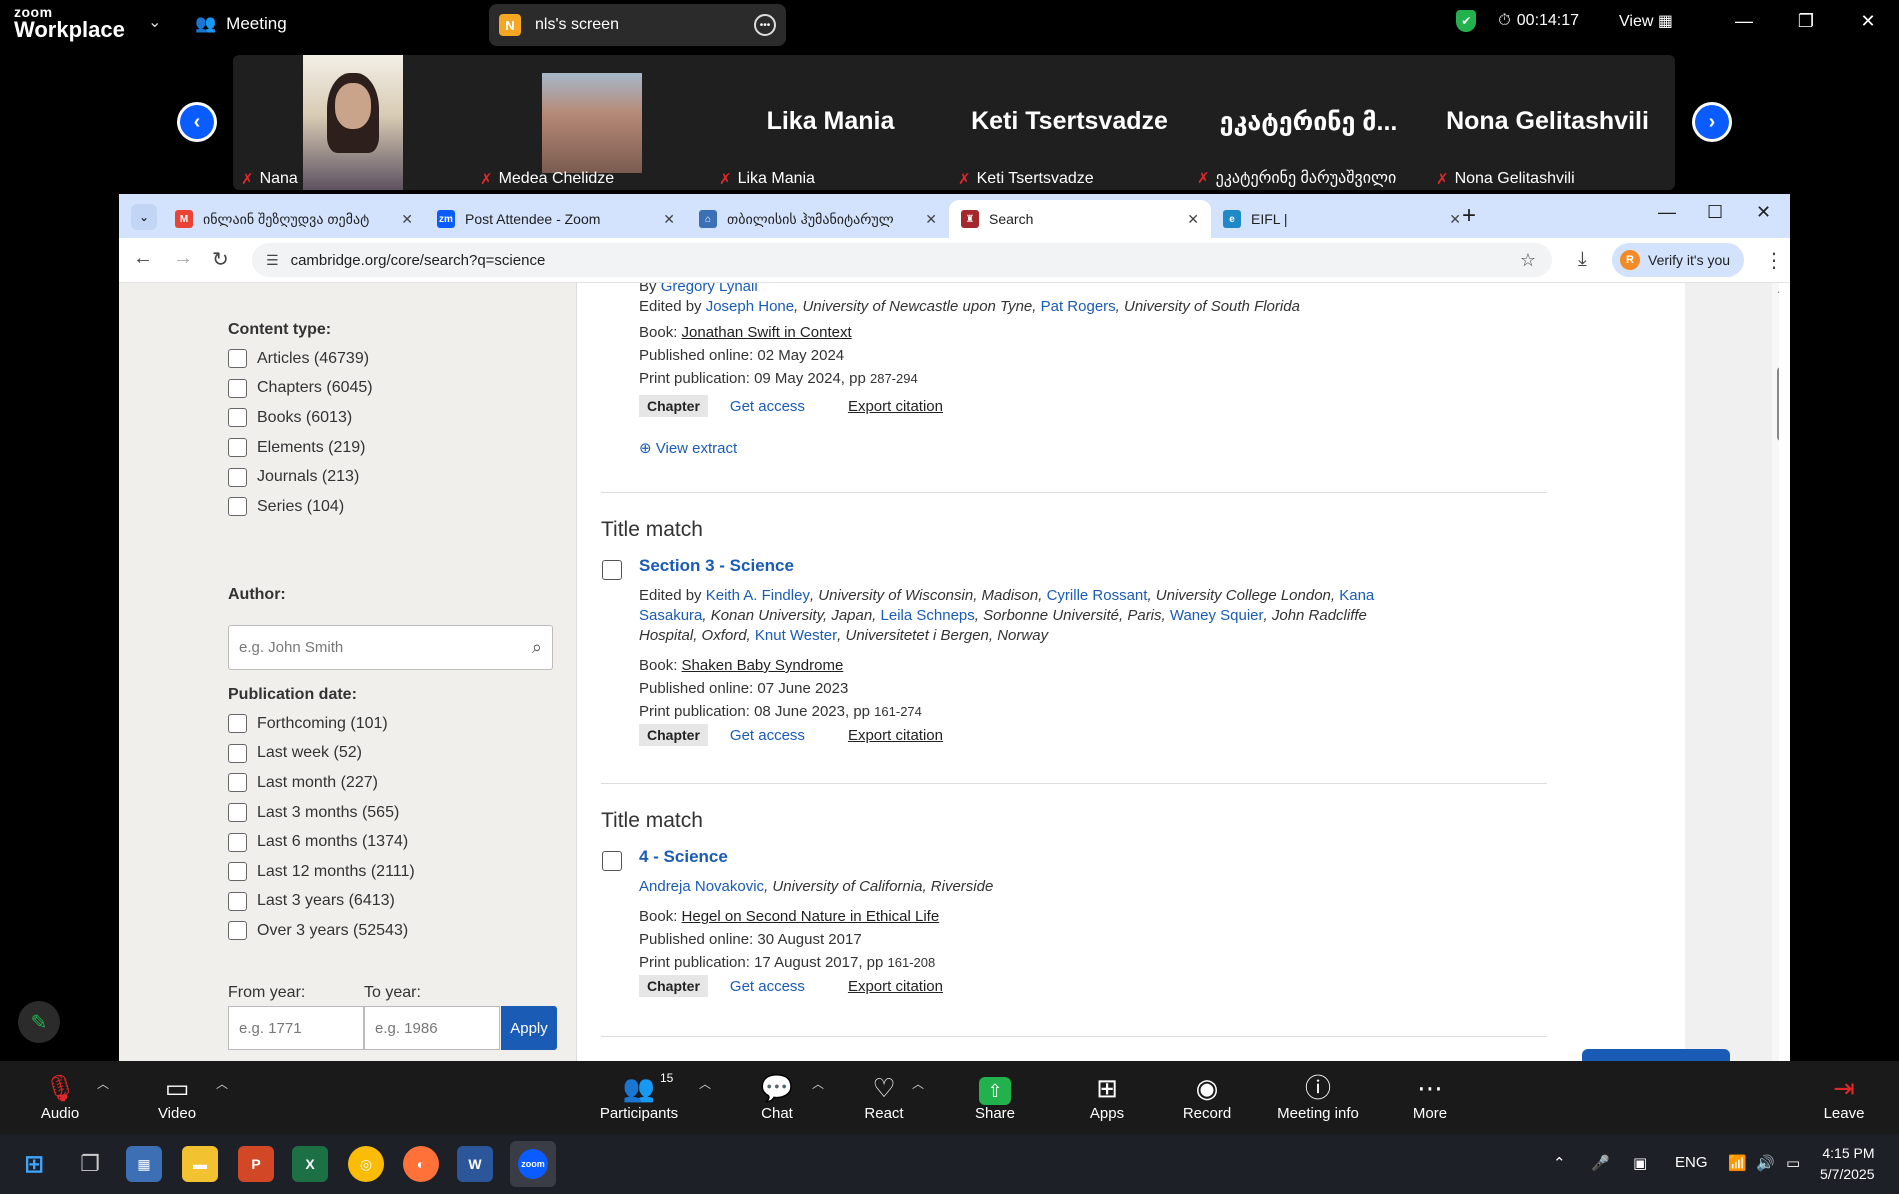 The image size is (1899, 1194). Describe the element at coordinates (1793, 1163) in the screenshot. I see `battery-icon: ▭` at that location.